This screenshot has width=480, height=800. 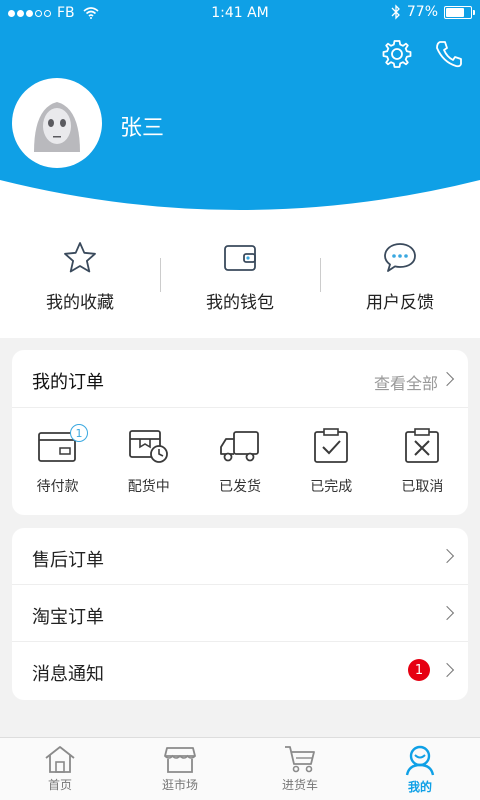 What do you see at coordinates (300, 759) in the screenshot?
I see `cart-icon` at bounding box center [300, 759].